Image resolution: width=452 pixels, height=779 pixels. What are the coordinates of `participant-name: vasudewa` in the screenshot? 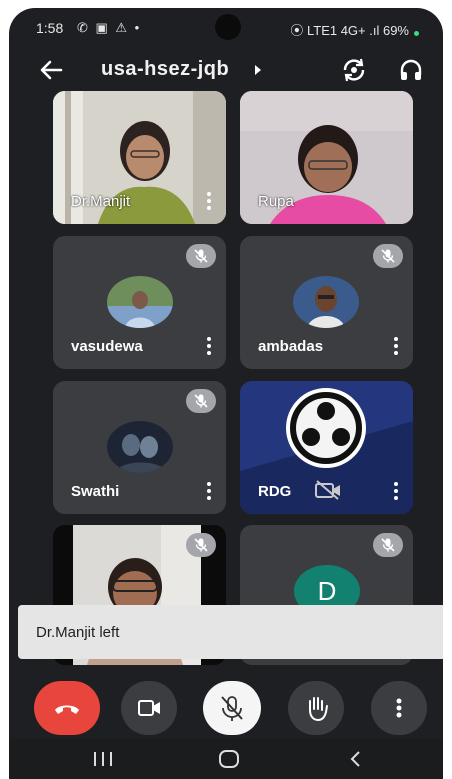 It's located at (107, 346).